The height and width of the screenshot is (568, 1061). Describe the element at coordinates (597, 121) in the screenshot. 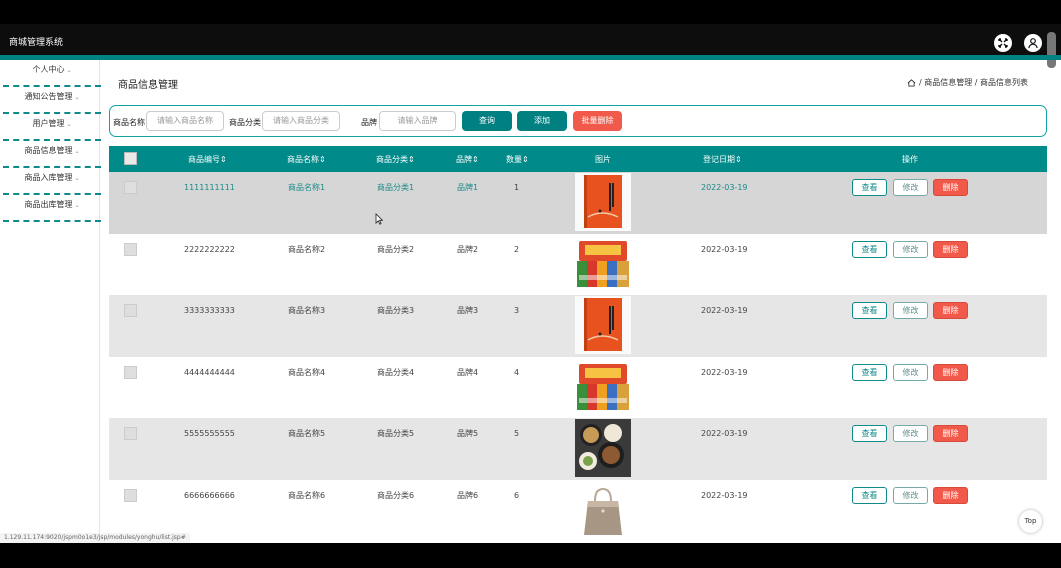

I see `batch-delete-button: 批量删除` at that location.